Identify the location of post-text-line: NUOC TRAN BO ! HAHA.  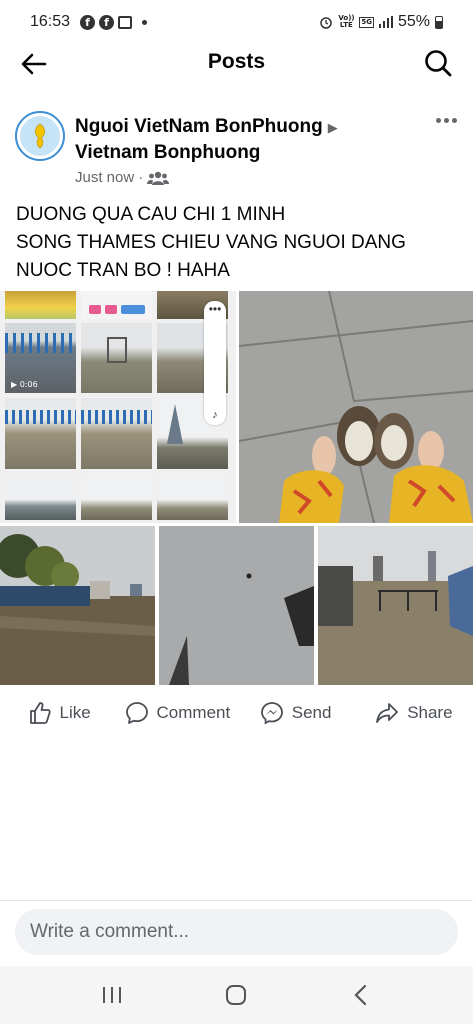
(123, 270).